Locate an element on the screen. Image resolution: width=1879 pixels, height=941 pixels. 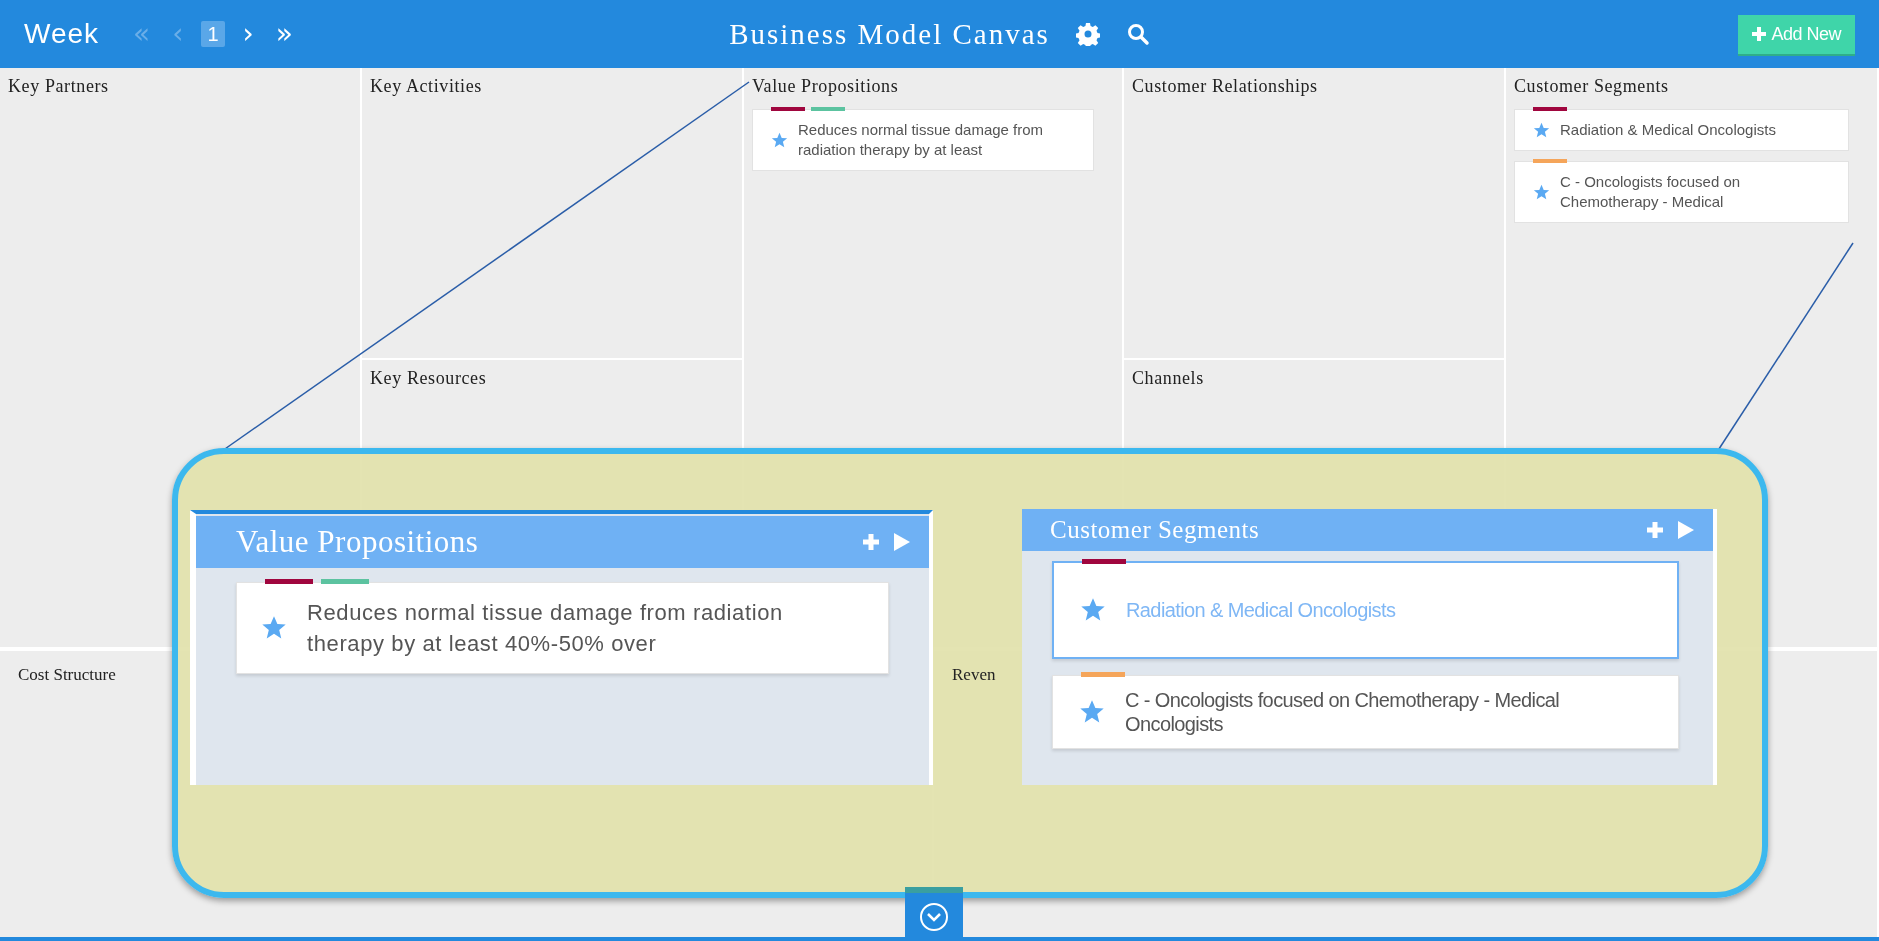
card-text: C - Oncologists focused on Chemotherapy - Medical Oncologists is located at coordinates (1343, 712).